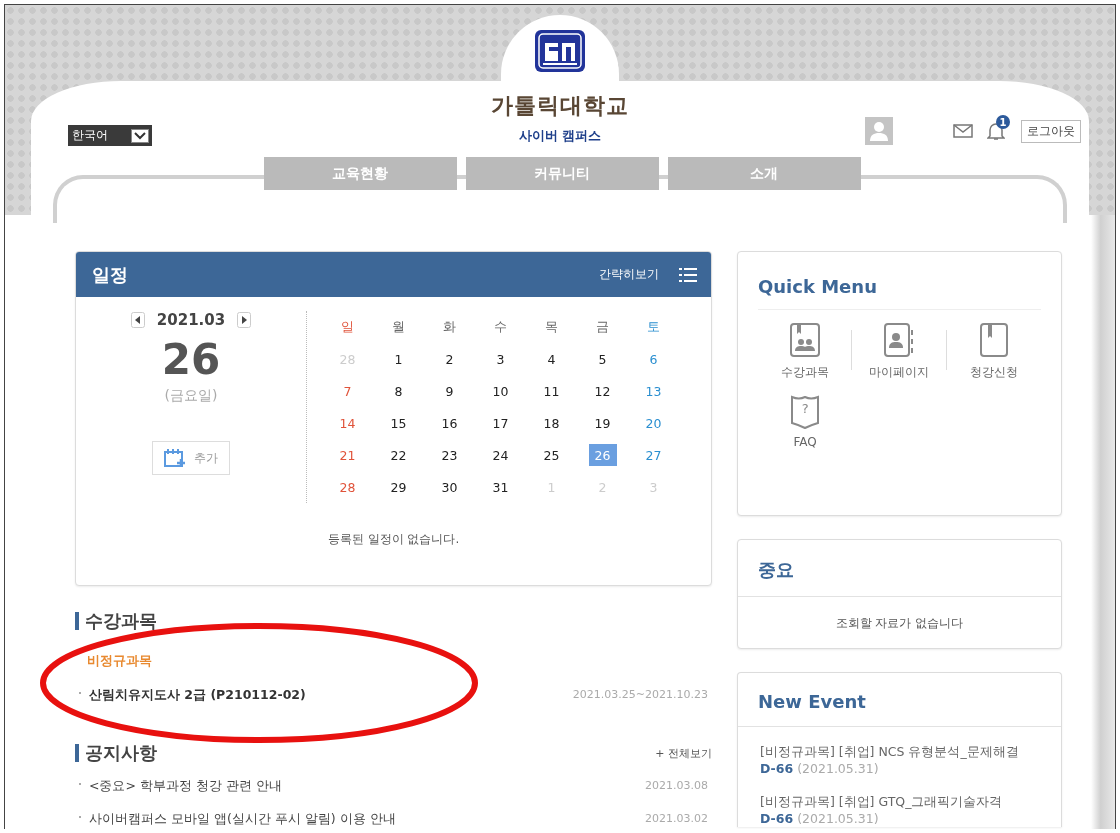  Describe the element at coordinates (963, 131) in the screenshot. I see `mail-icon` at that location.